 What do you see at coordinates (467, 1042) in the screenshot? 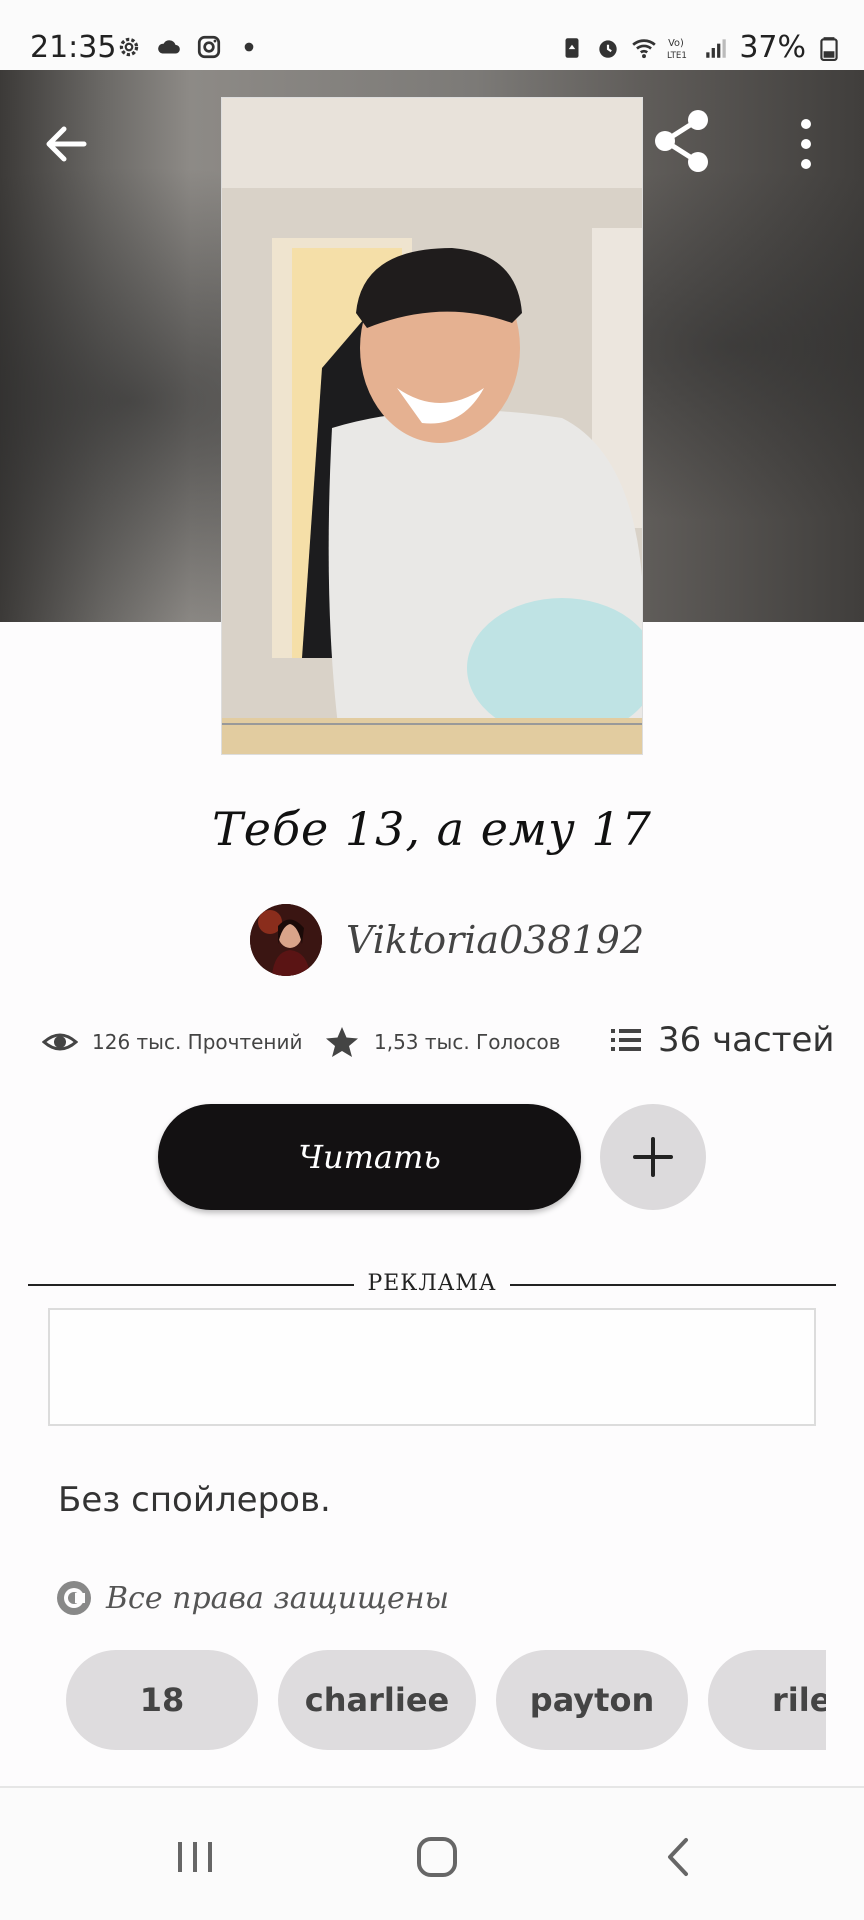
I see `votes-count: 1,53 тыс. Голосов` at bounding box center [467, 1042].